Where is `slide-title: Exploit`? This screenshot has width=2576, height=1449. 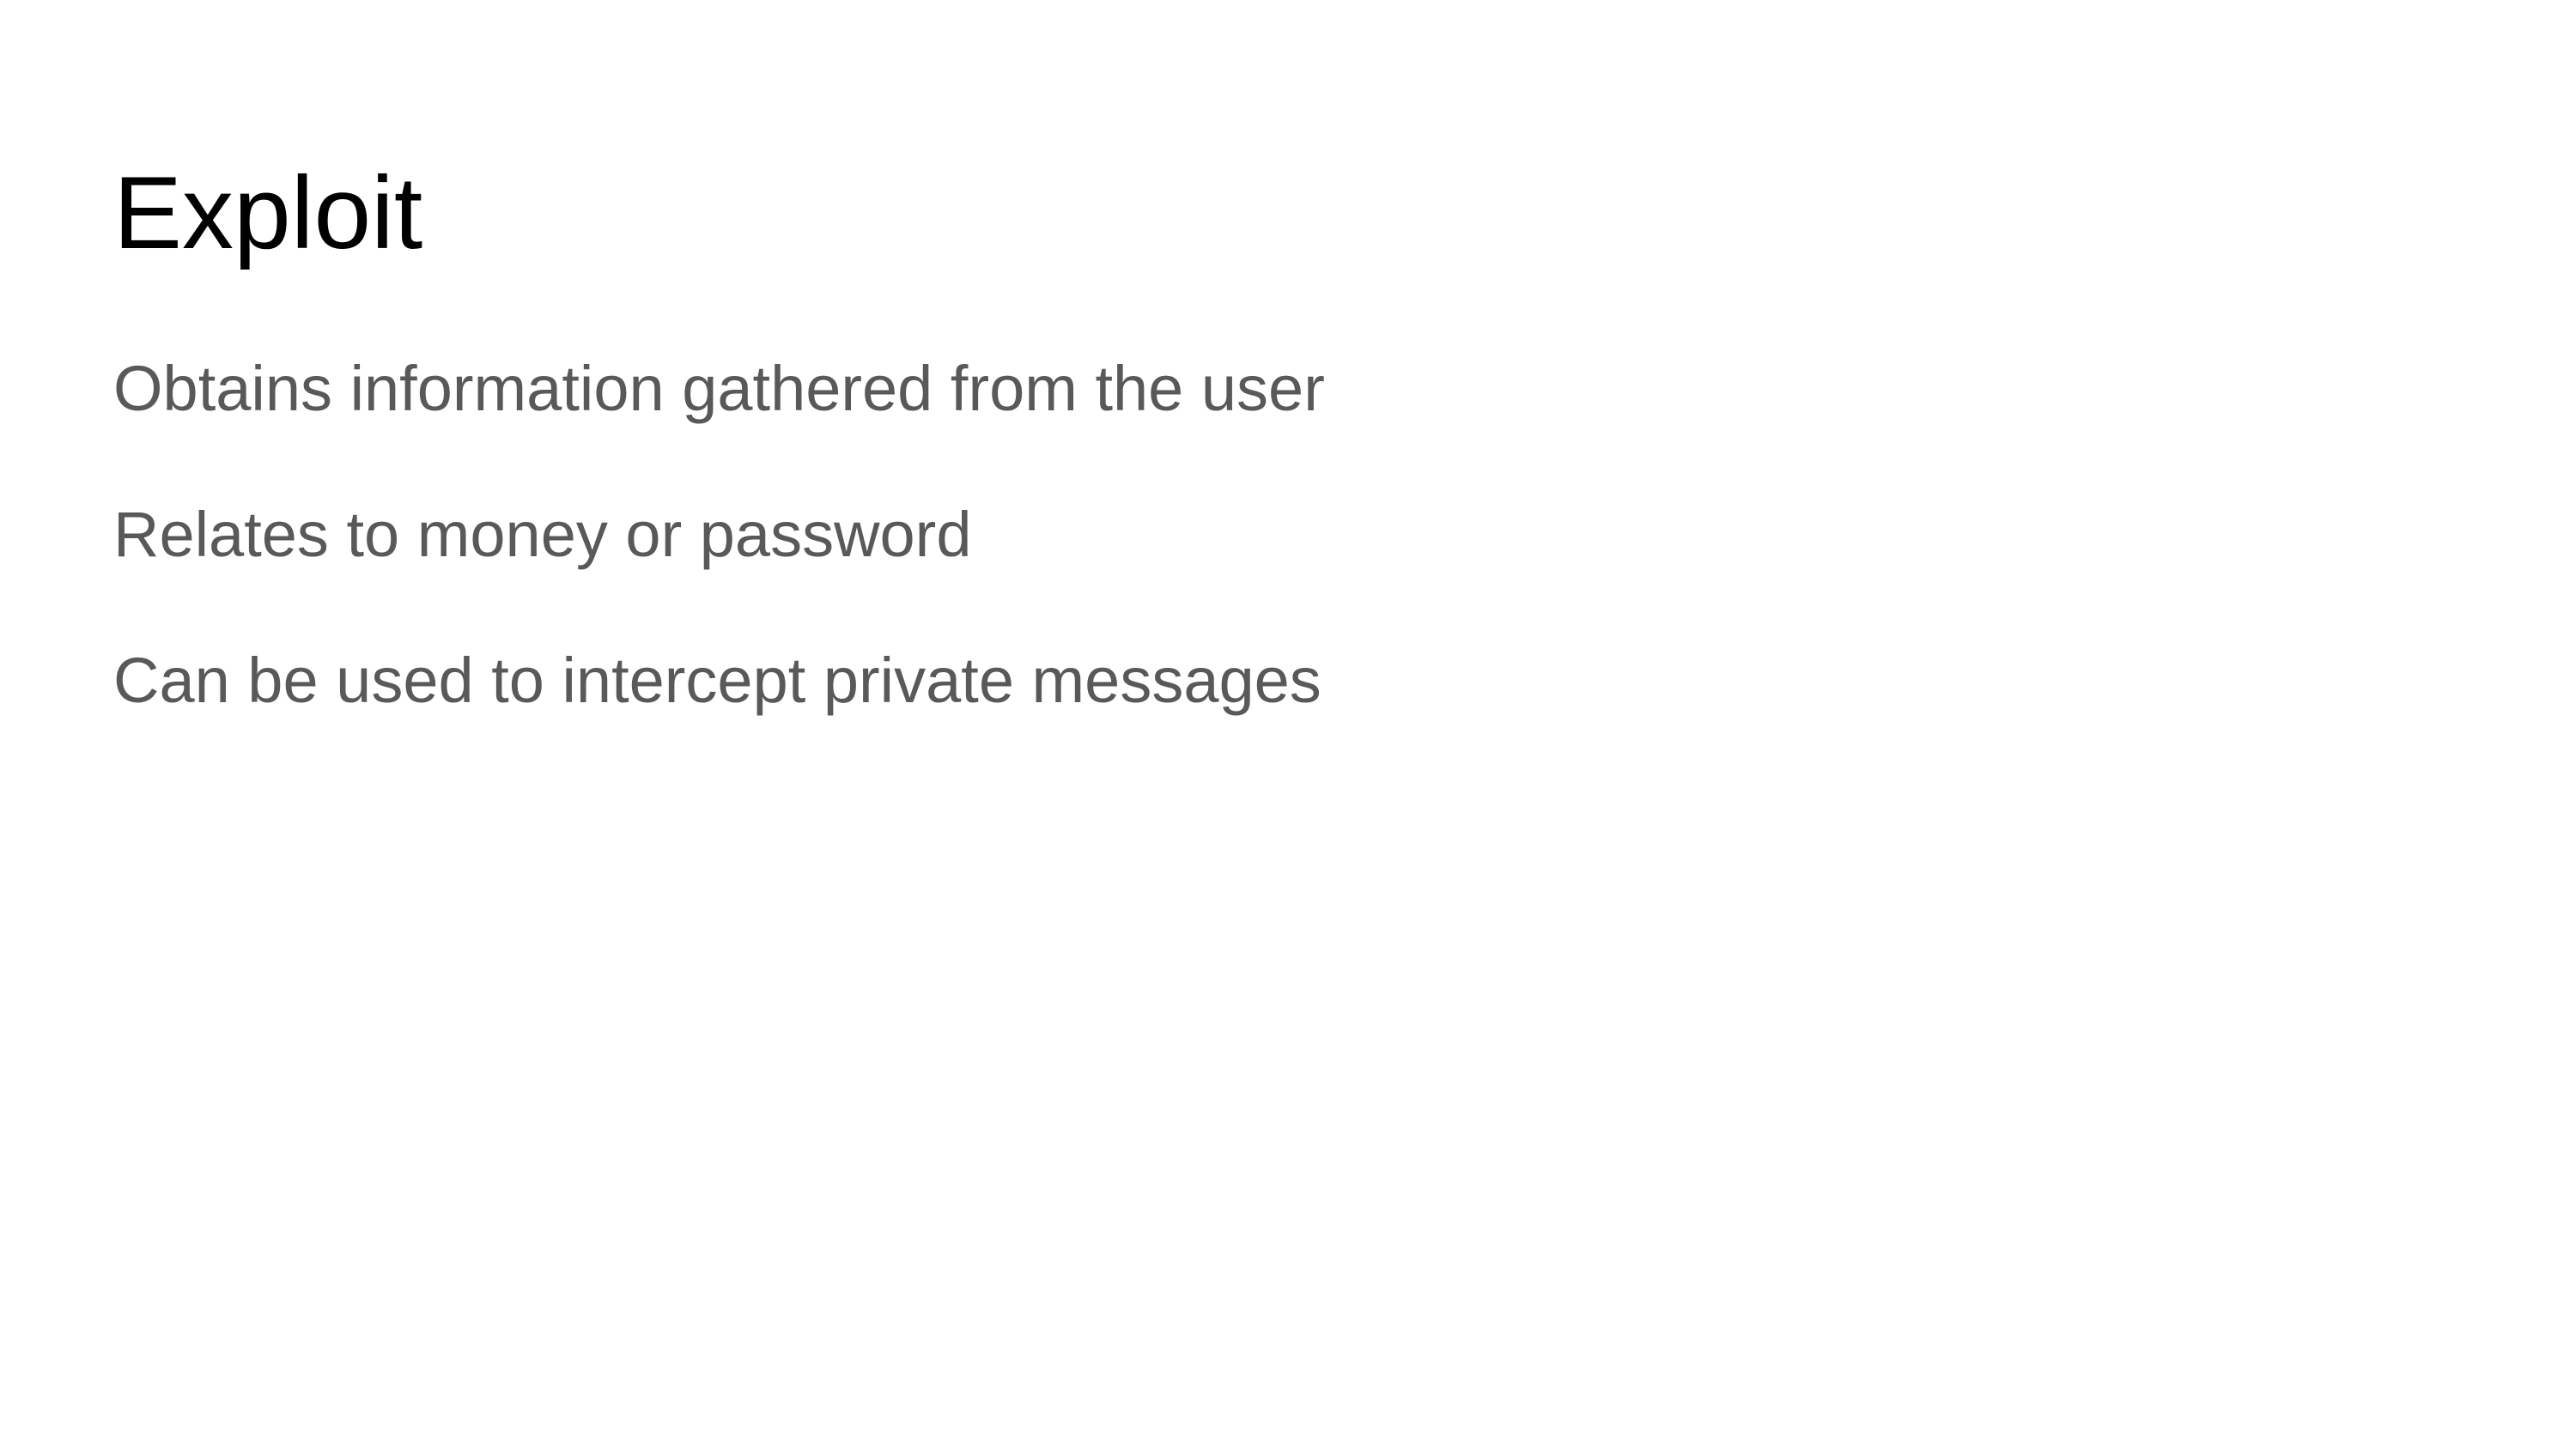 slide-title: Exploit is located at coordinates (268, 212).